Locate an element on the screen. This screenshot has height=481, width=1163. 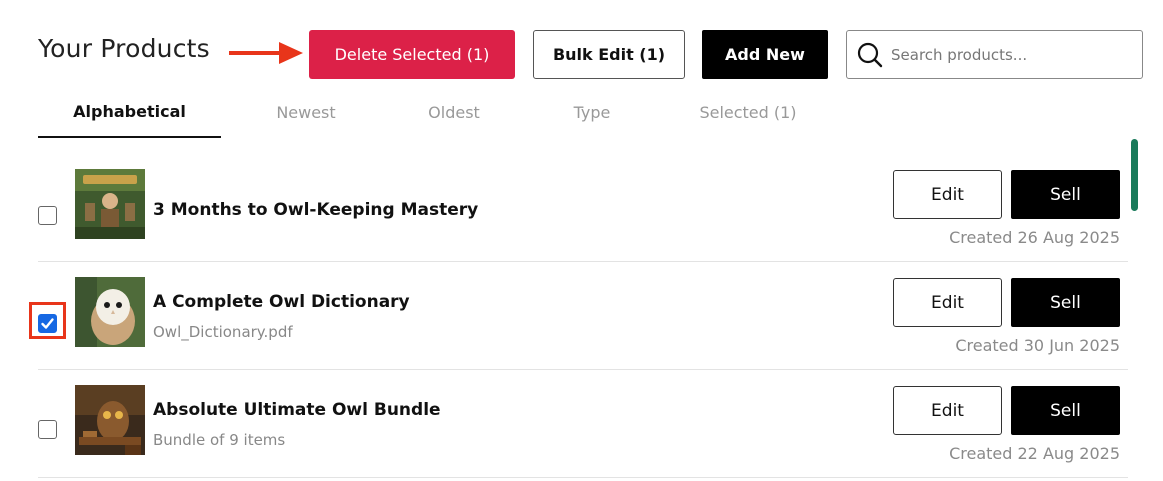
tab-selected: Selected (1) is located at coordinates (748, 112).